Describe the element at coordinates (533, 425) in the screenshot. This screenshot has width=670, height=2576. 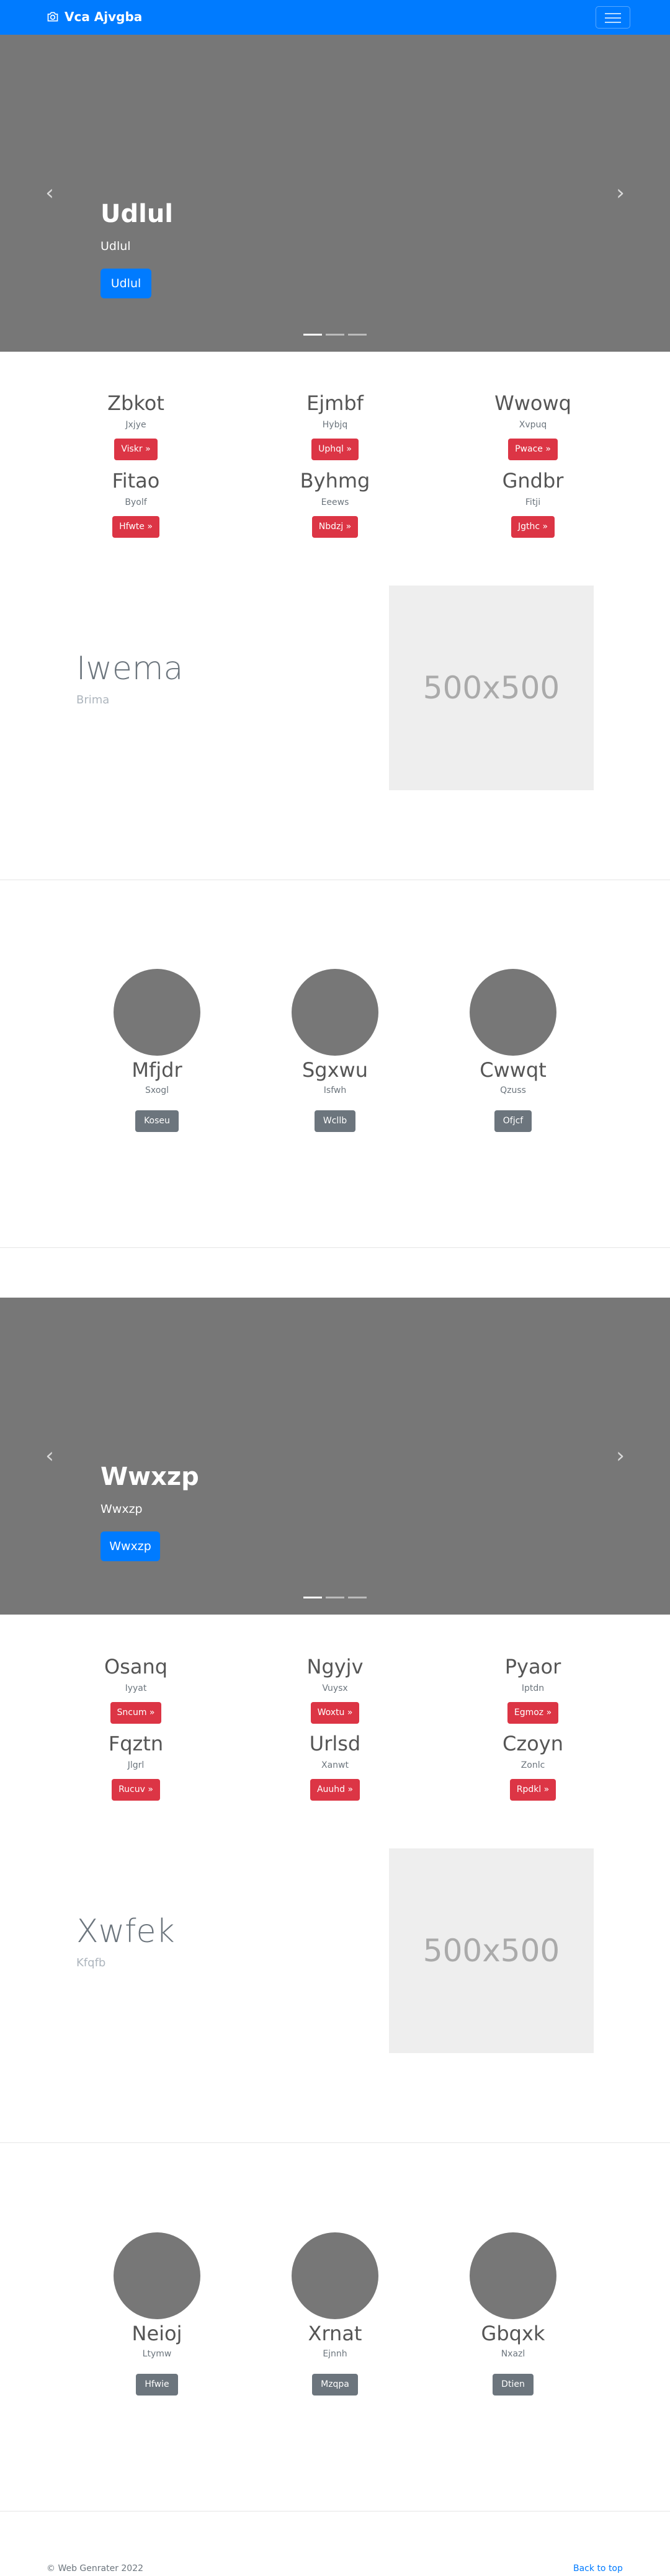
I see `feature-subtitle: Xvpuq` at that location.